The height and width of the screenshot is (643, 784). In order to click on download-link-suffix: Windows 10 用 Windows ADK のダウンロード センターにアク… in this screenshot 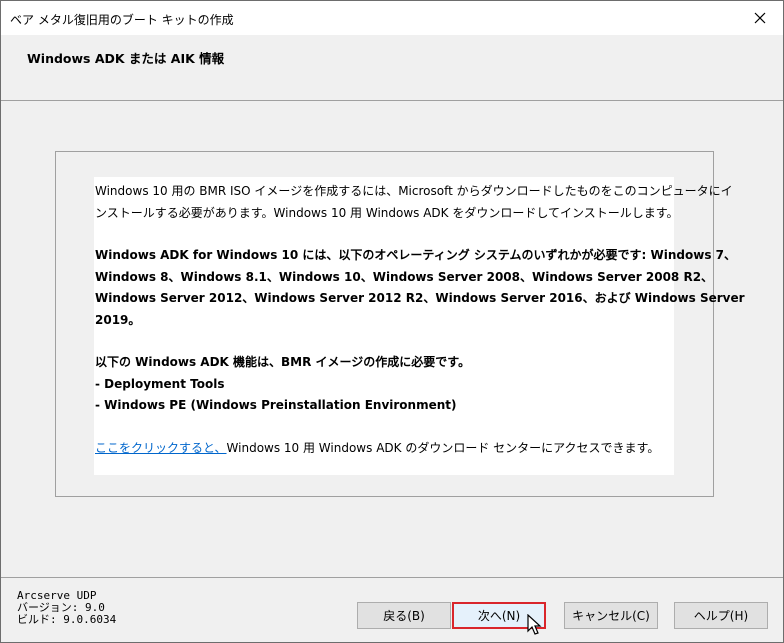, I will do `click(443, 447)`.